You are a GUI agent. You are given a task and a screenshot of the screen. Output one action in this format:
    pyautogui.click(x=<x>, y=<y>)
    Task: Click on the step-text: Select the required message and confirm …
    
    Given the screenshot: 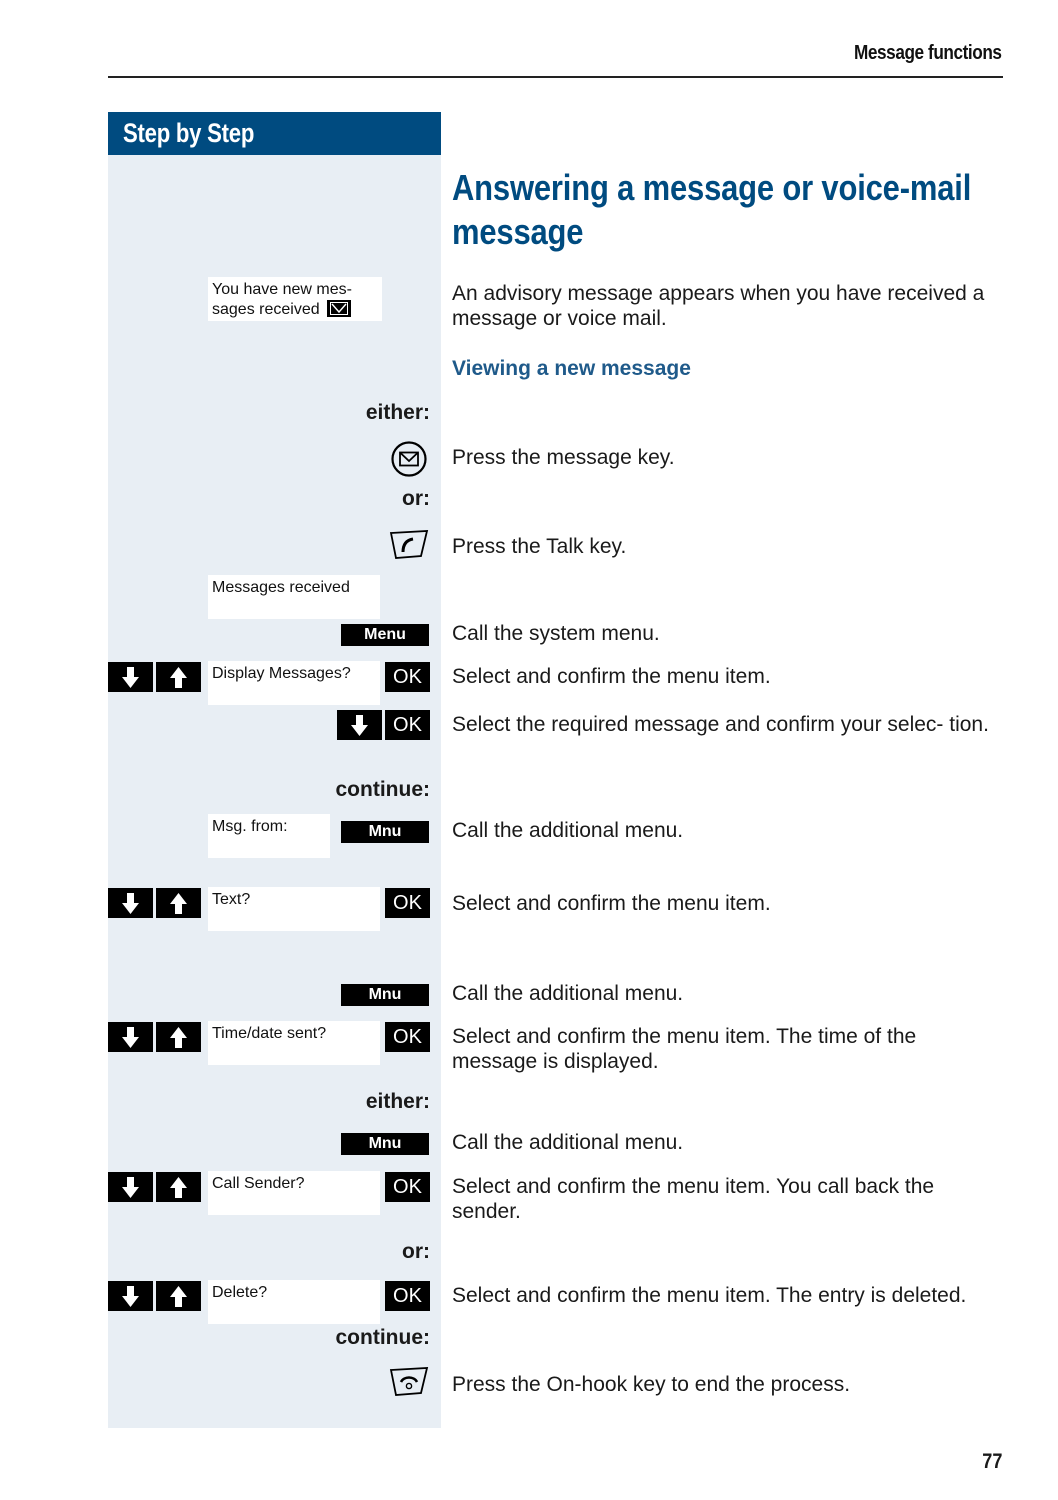 What is the action you would take?
    pyautogui.click(x=720, y=724)
    